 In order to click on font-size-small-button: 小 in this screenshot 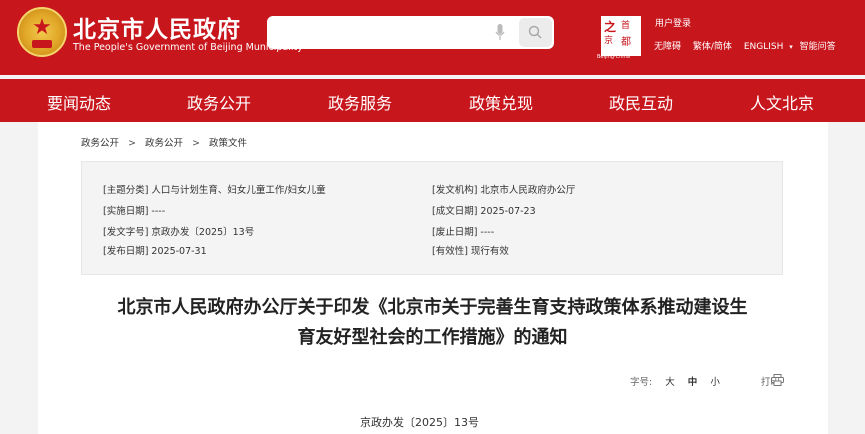, I will do `click(715, 382)`.